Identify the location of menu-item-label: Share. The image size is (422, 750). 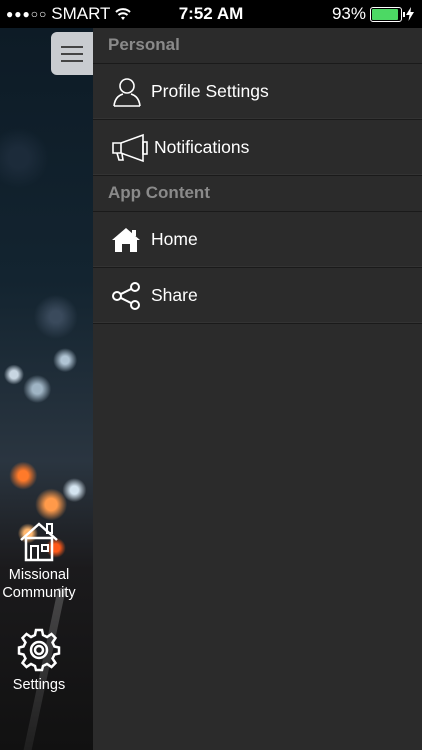
(174, 295).